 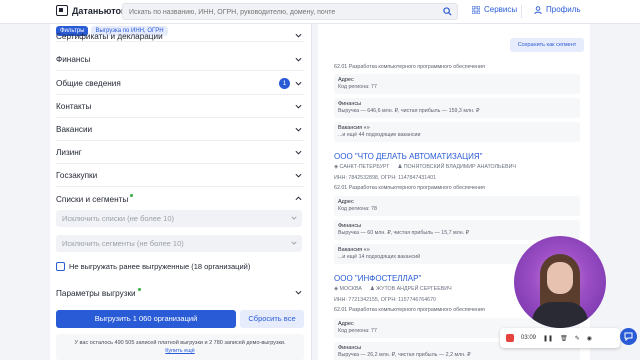 I want to click on buy-more-link: Купить ещё, so click(x=180, y=351).